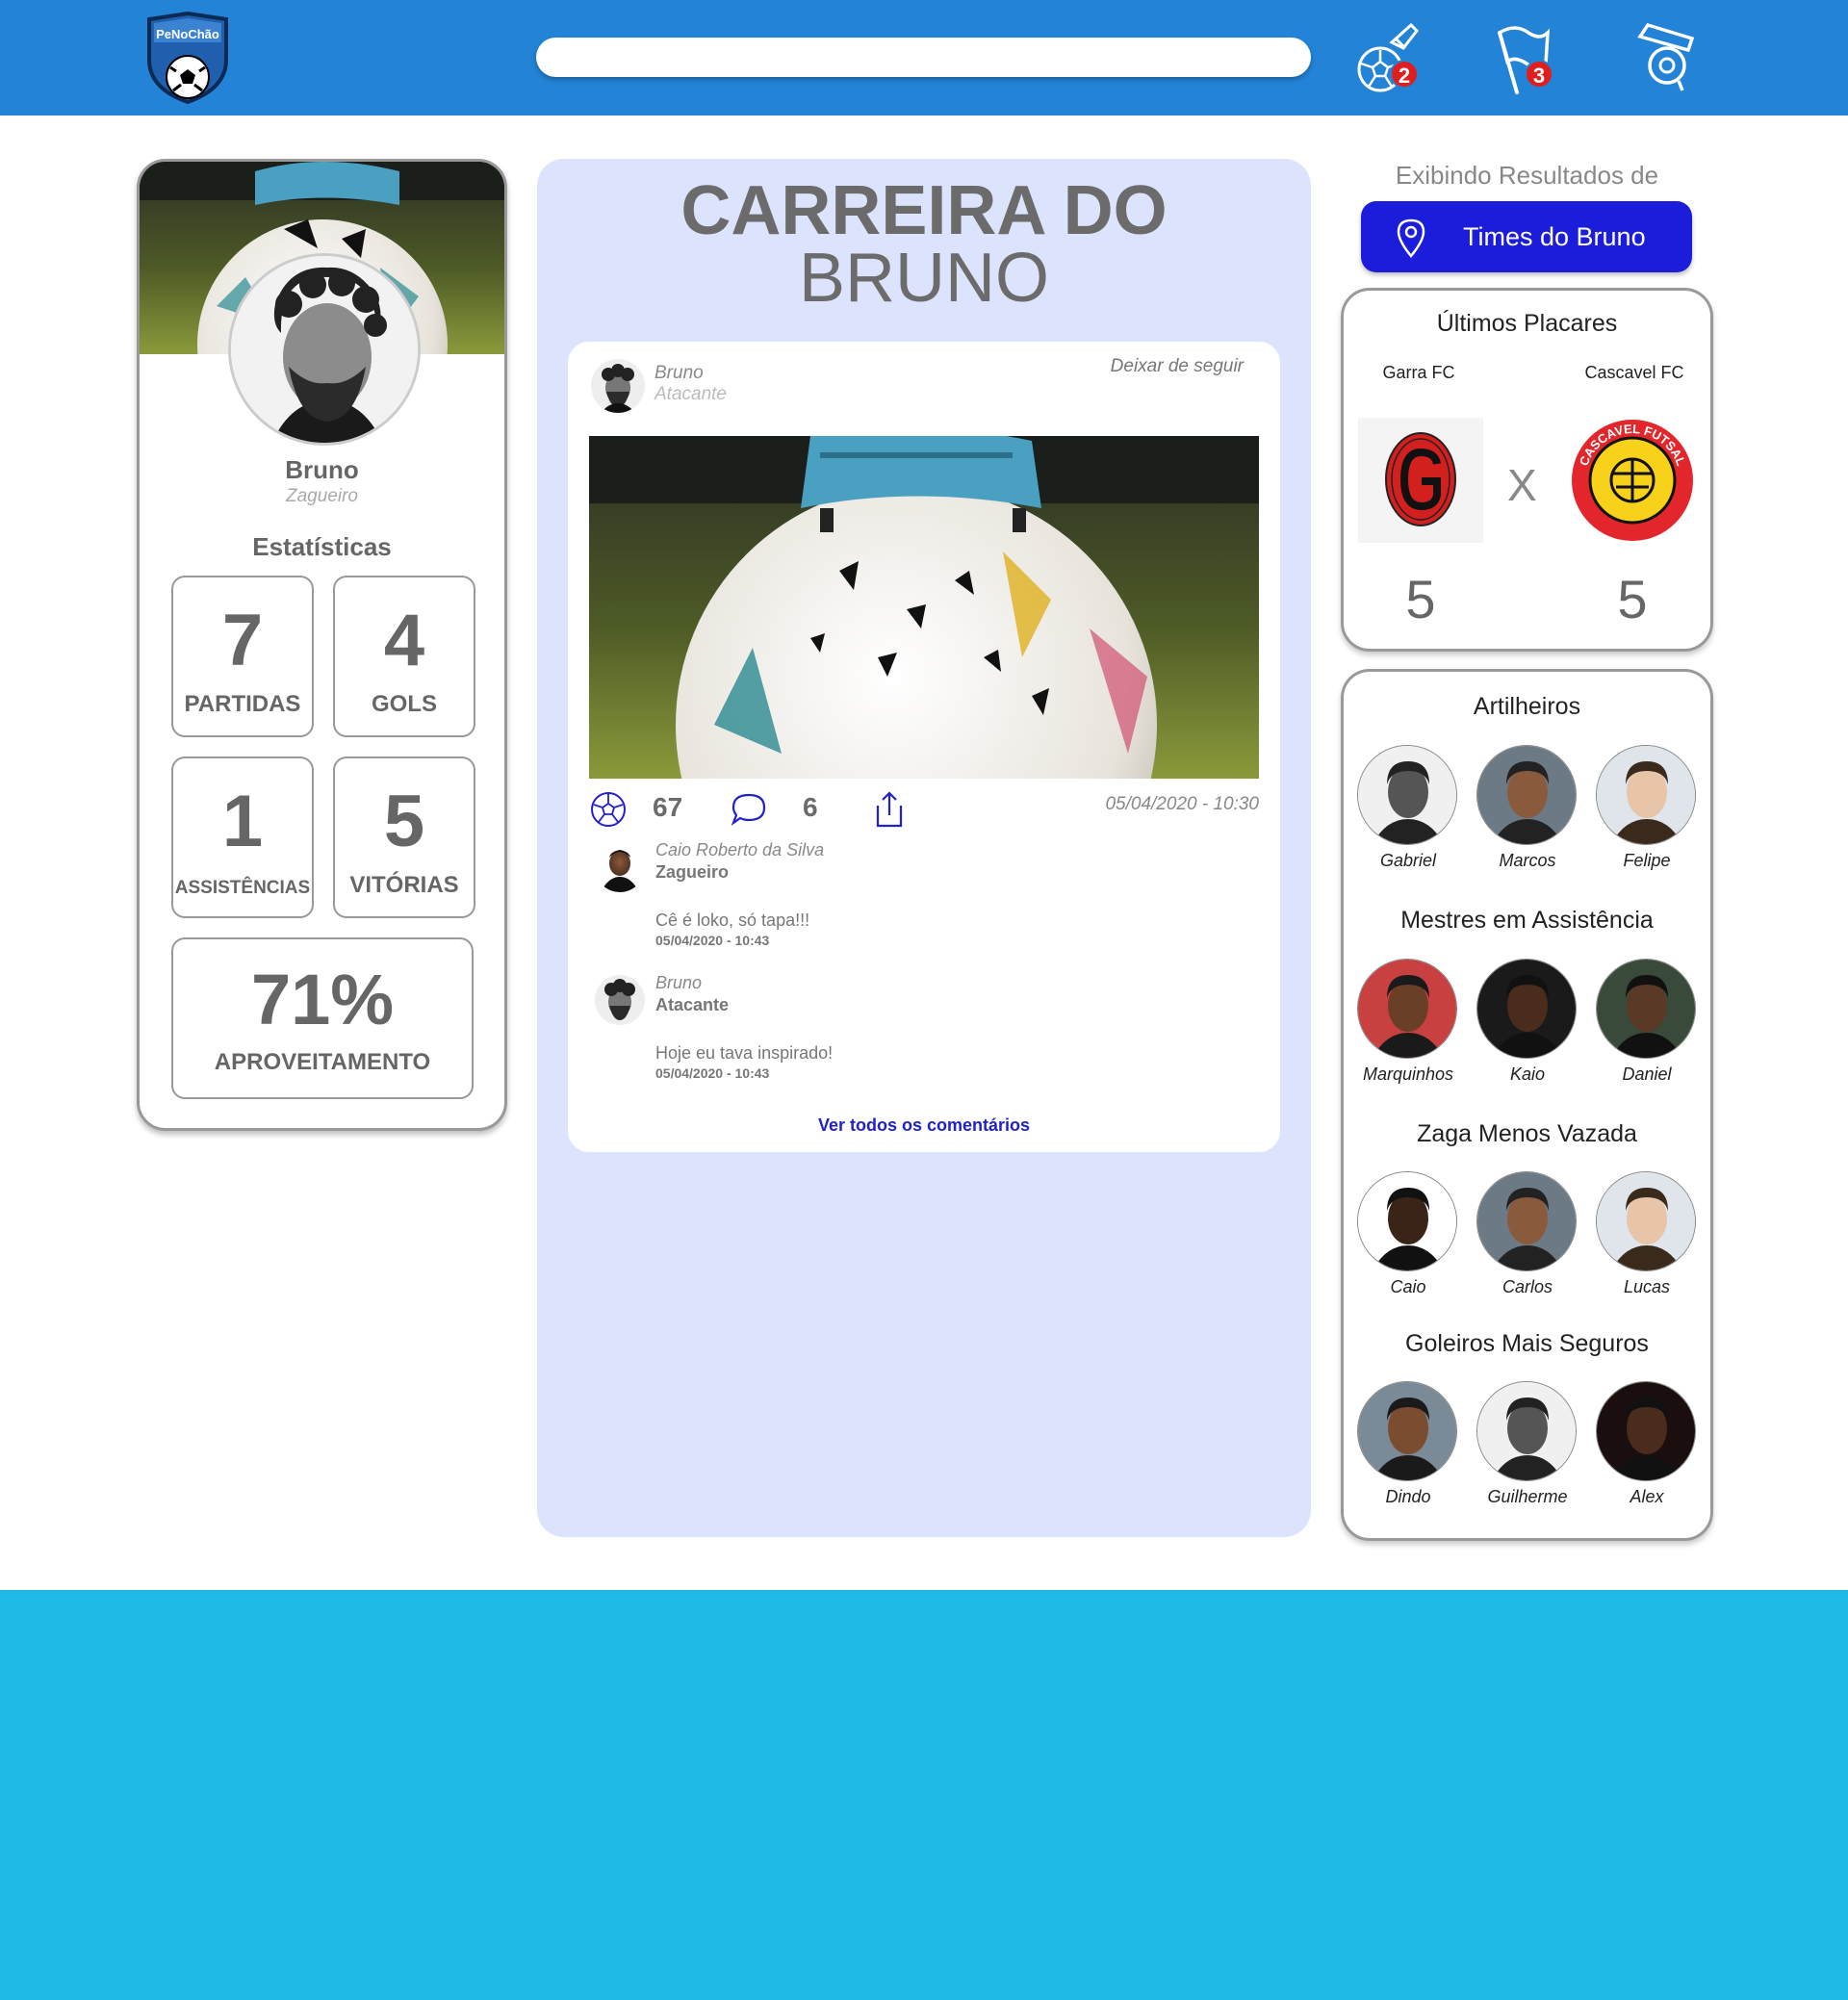 The width and height of the screenshot is (1848, 2000). Describe the element at coordinates (1527, 175) in the screenshot. I see `results-label: Exibindo Resultados de` at that location.